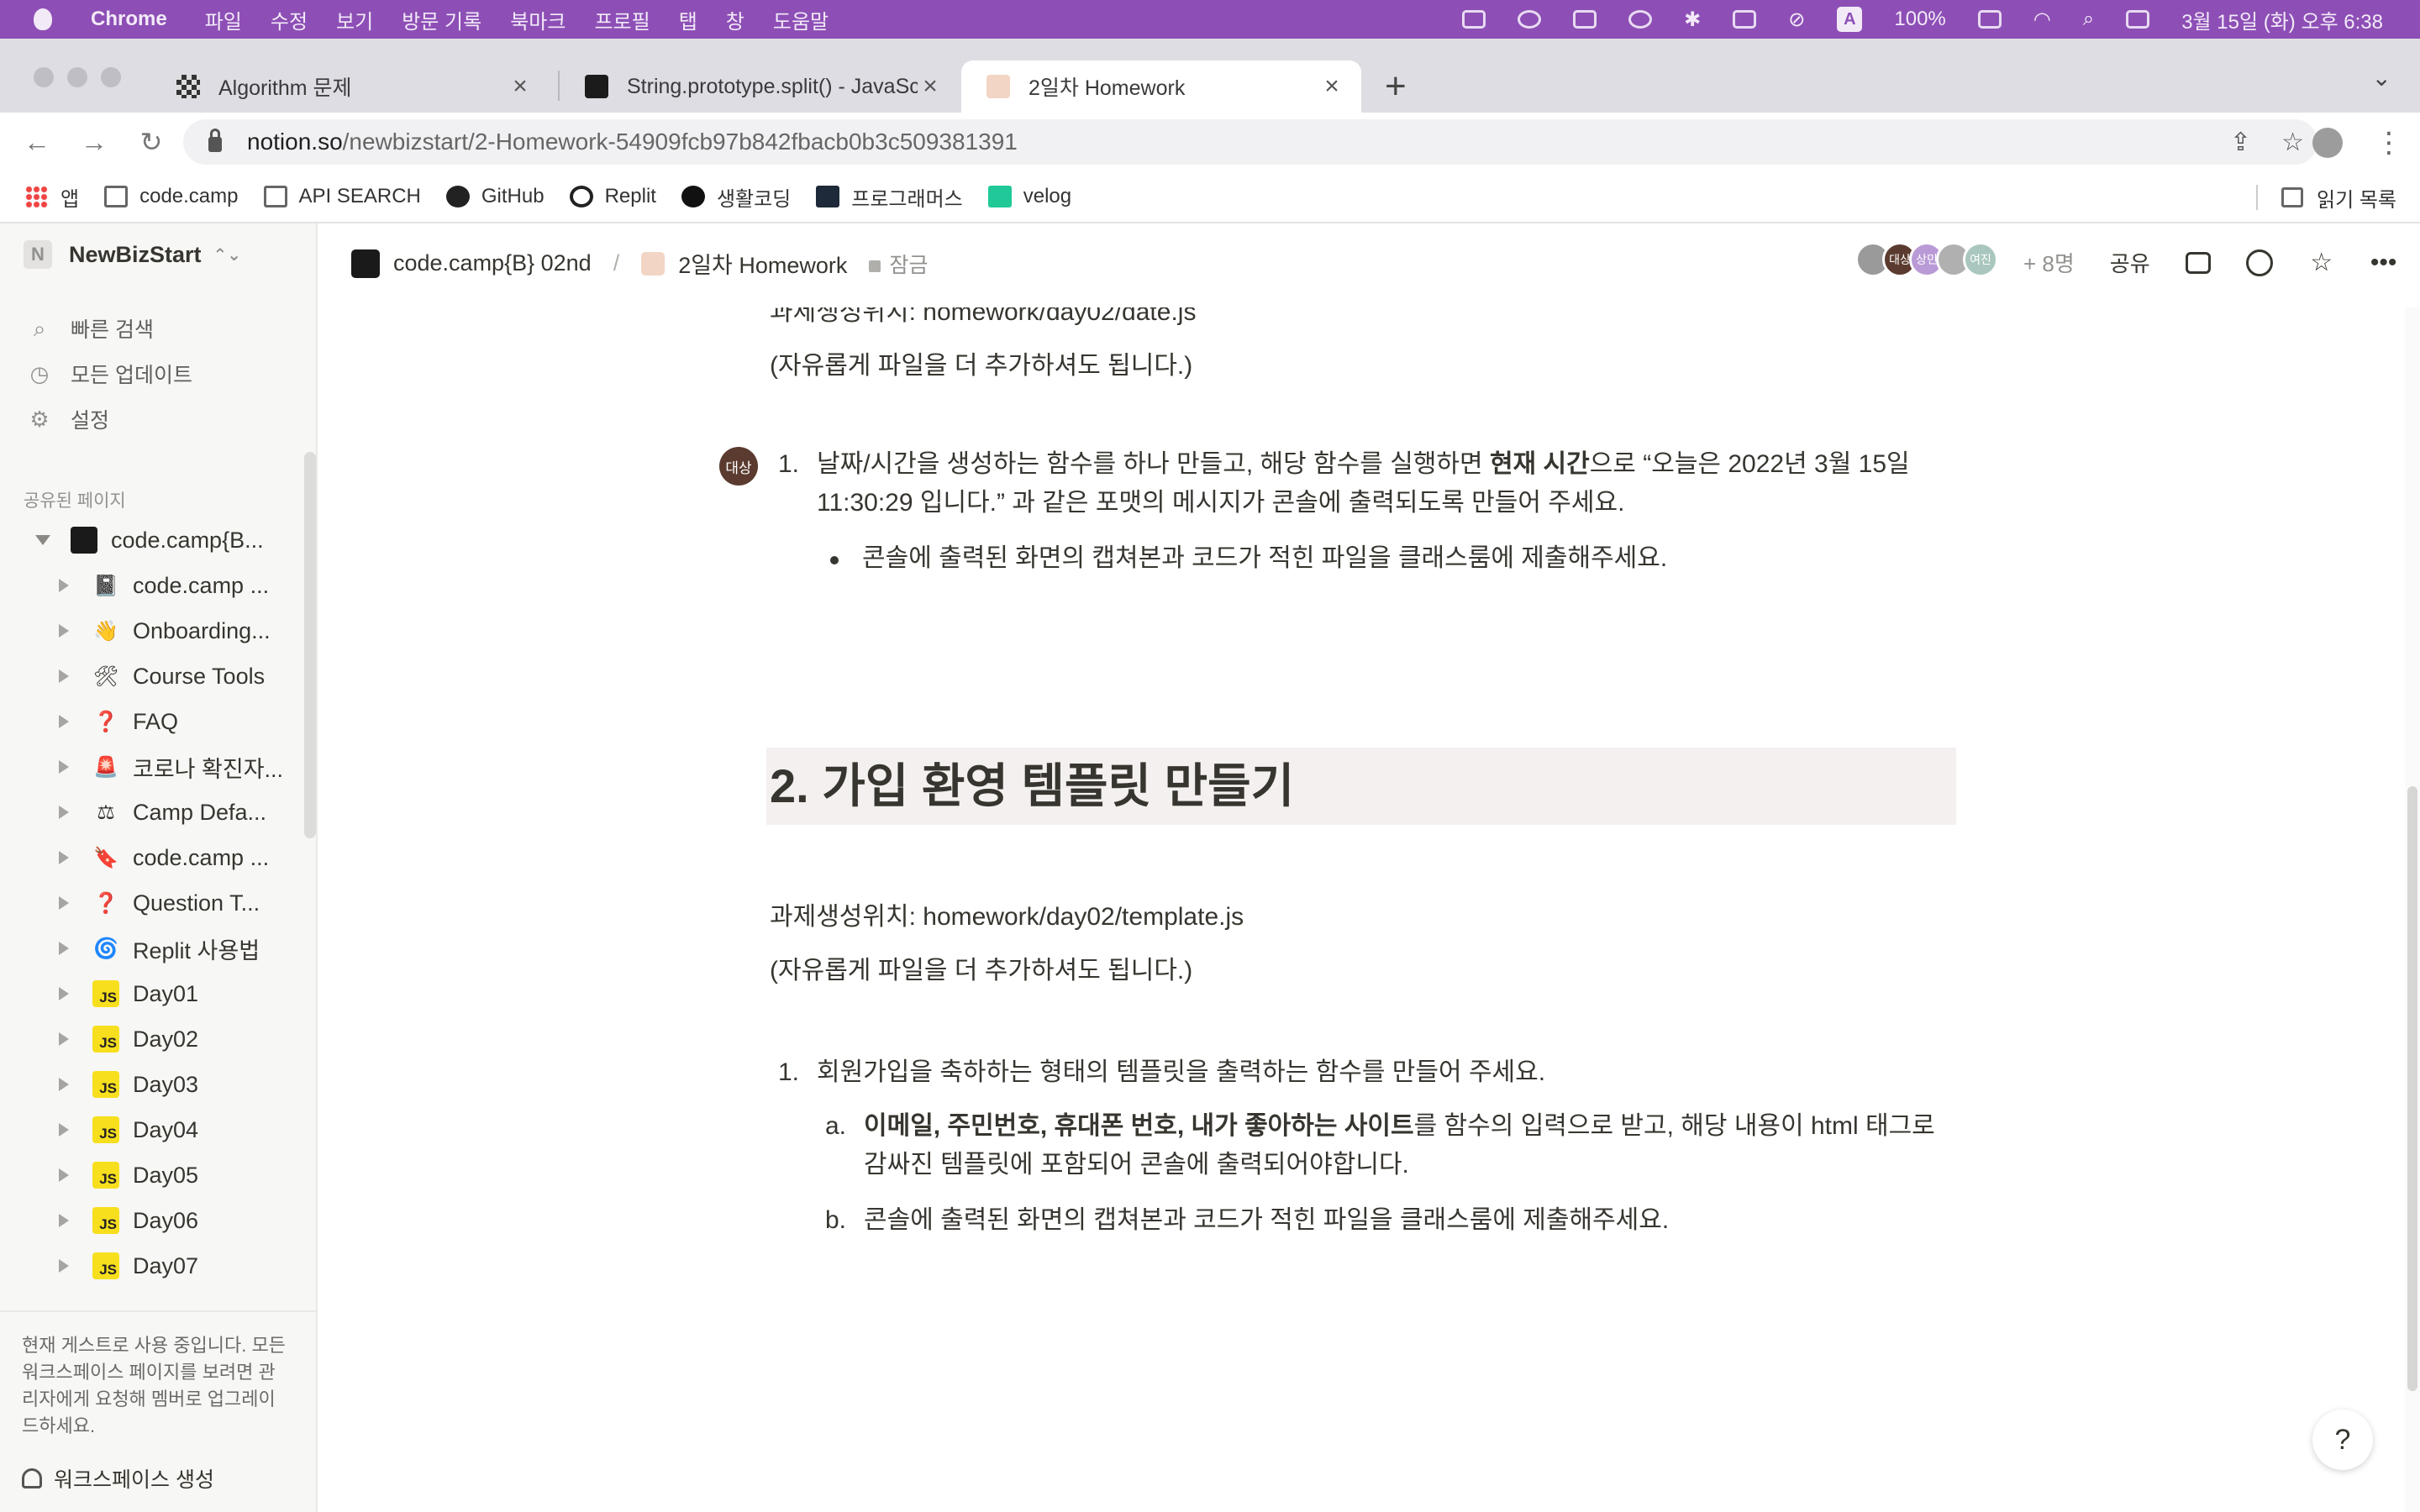 The height and width of the screenshot is (1512, 2420). I want to click on reading-list-button: 읽기 목록, so click(2326, 197).